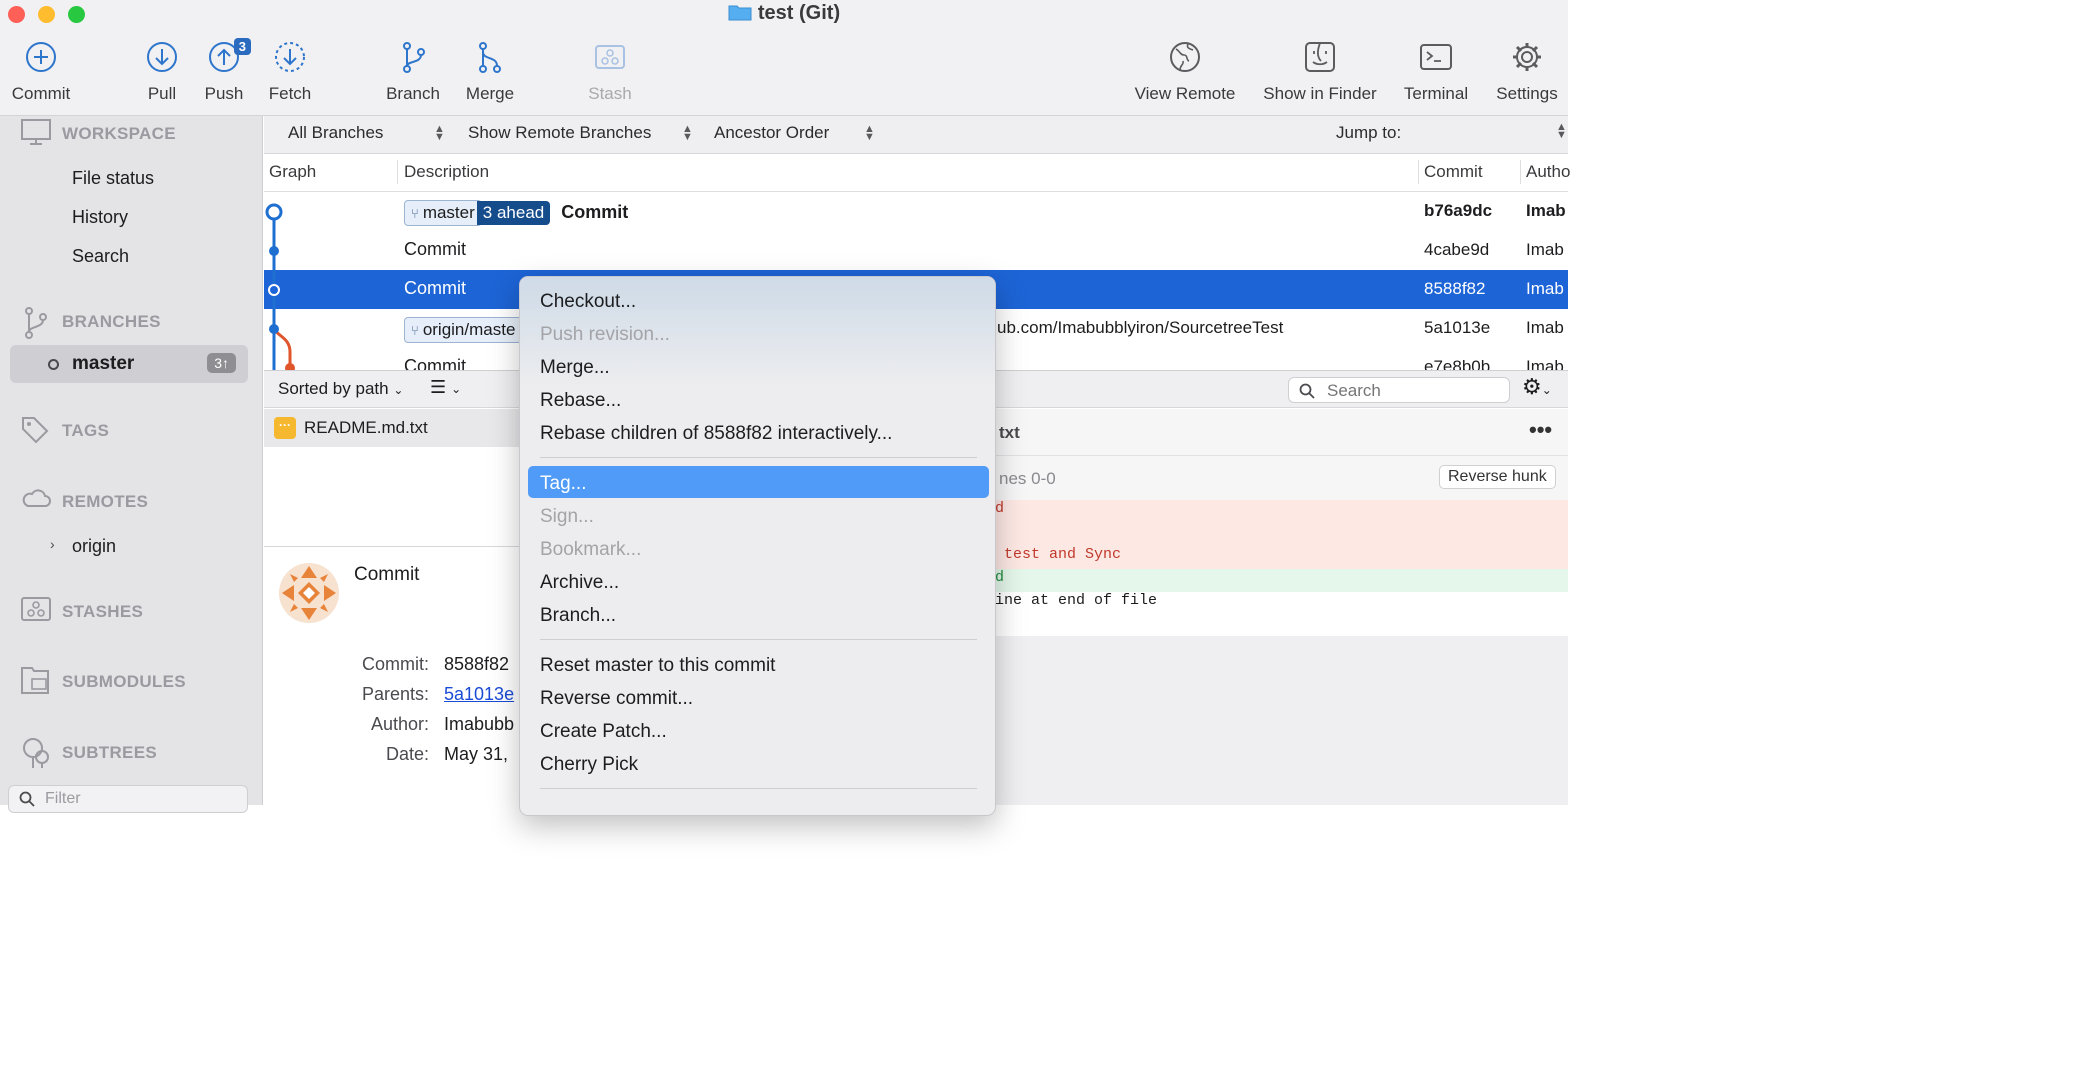  I want to click on commit-row: ⑂ master 3 ahead Commit b76a9dc Imab, so click(916, 211).